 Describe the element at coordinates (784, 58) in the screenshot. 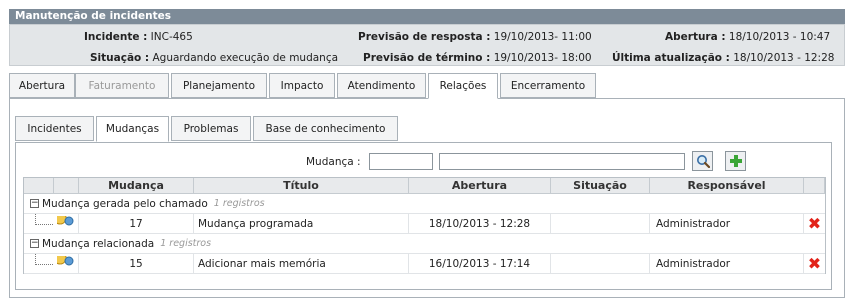

I see `last-update-value: 18/10/2013 - 12:28` at that location.